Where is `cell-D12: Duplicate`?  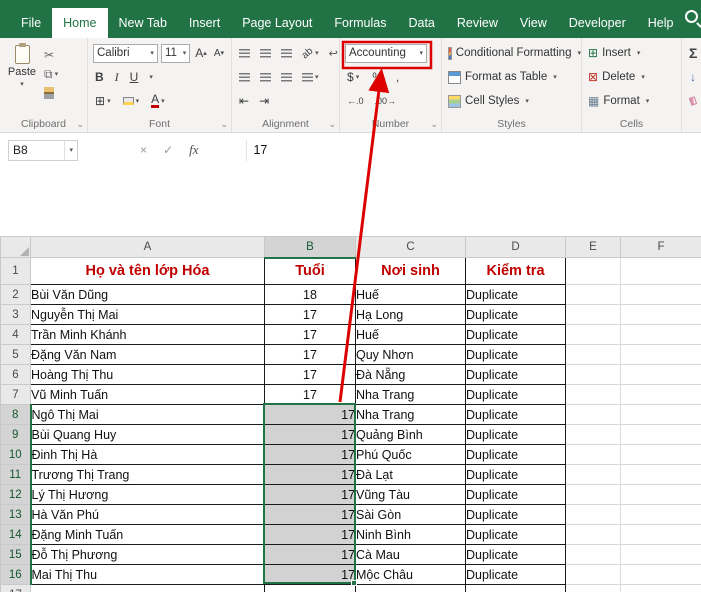 cell-D12: Duplicate is located at coordinates (515, 494).